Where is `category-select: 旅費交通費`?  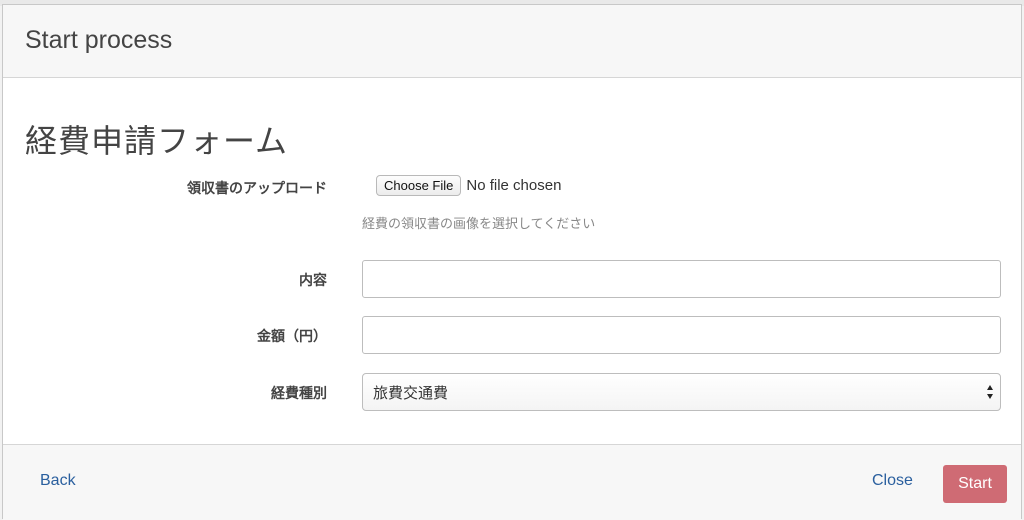
category-select: 旅費交通費 is located at coordinates (681, 392).